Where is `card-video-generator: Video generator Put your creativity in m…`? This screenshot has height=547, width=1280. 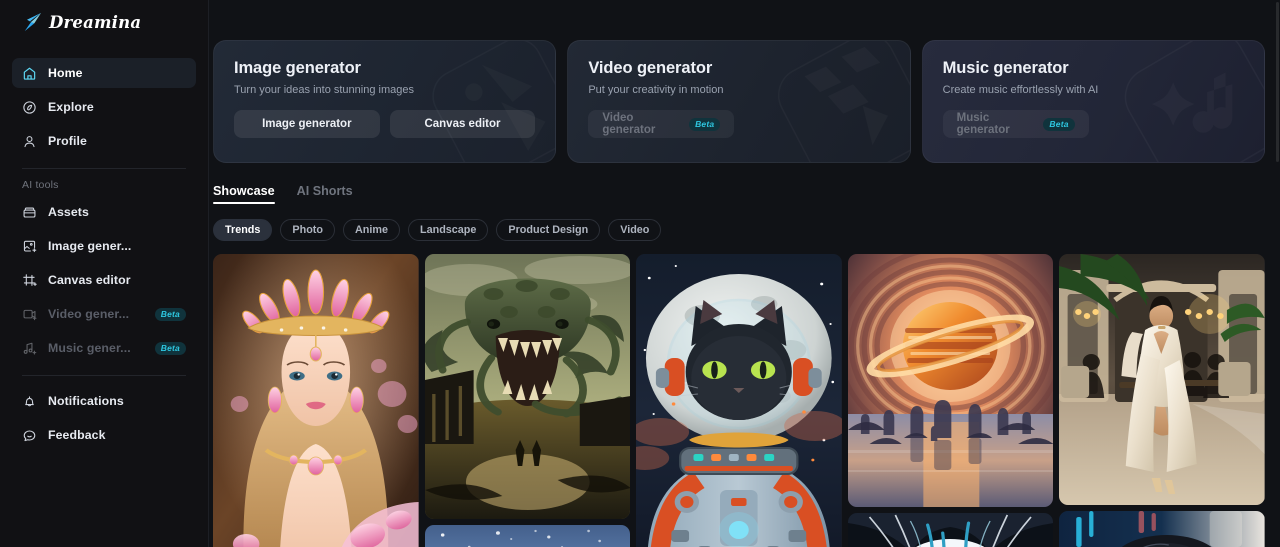 card-video-generator: Video generator Put your creativity in m… is located at coordinates (739, 101).